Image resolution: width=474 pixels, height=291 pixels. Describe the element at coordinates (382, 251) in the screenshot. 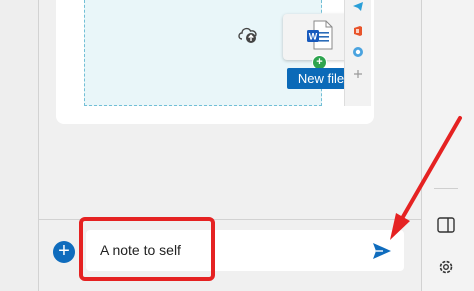

I see `send-icon` at that location.